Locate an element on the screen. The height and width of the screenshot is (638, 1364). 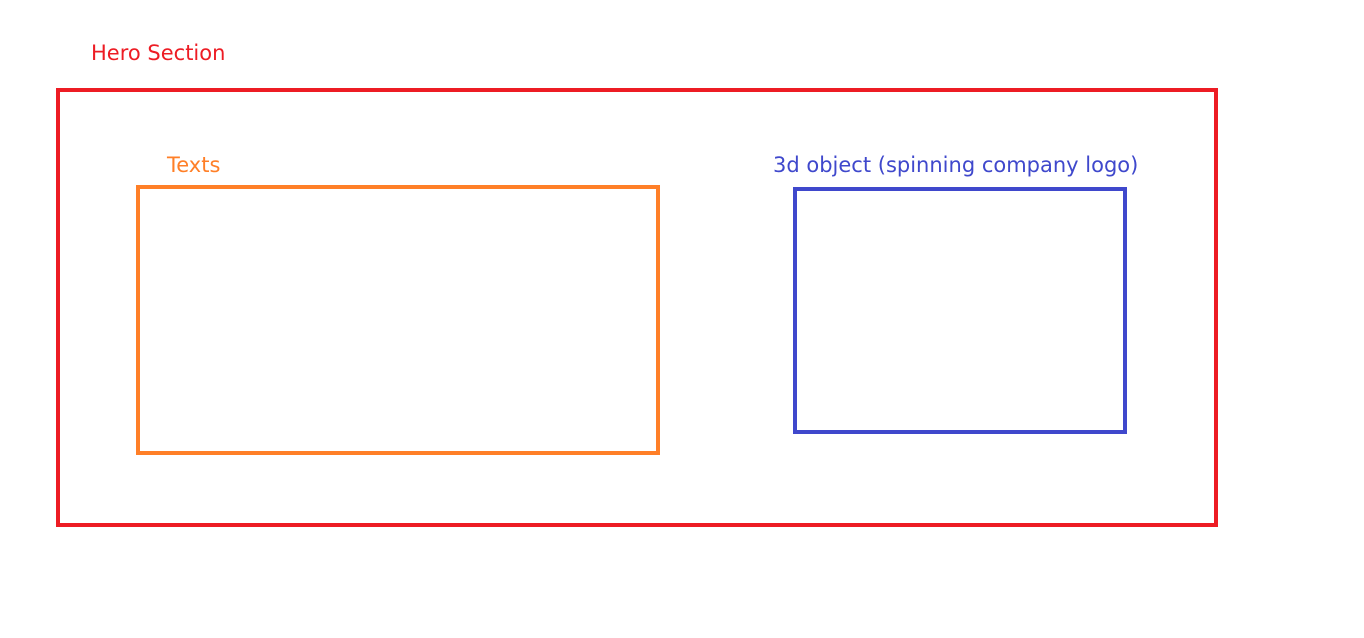
3d-object-box is located at coordinates (960, 310).